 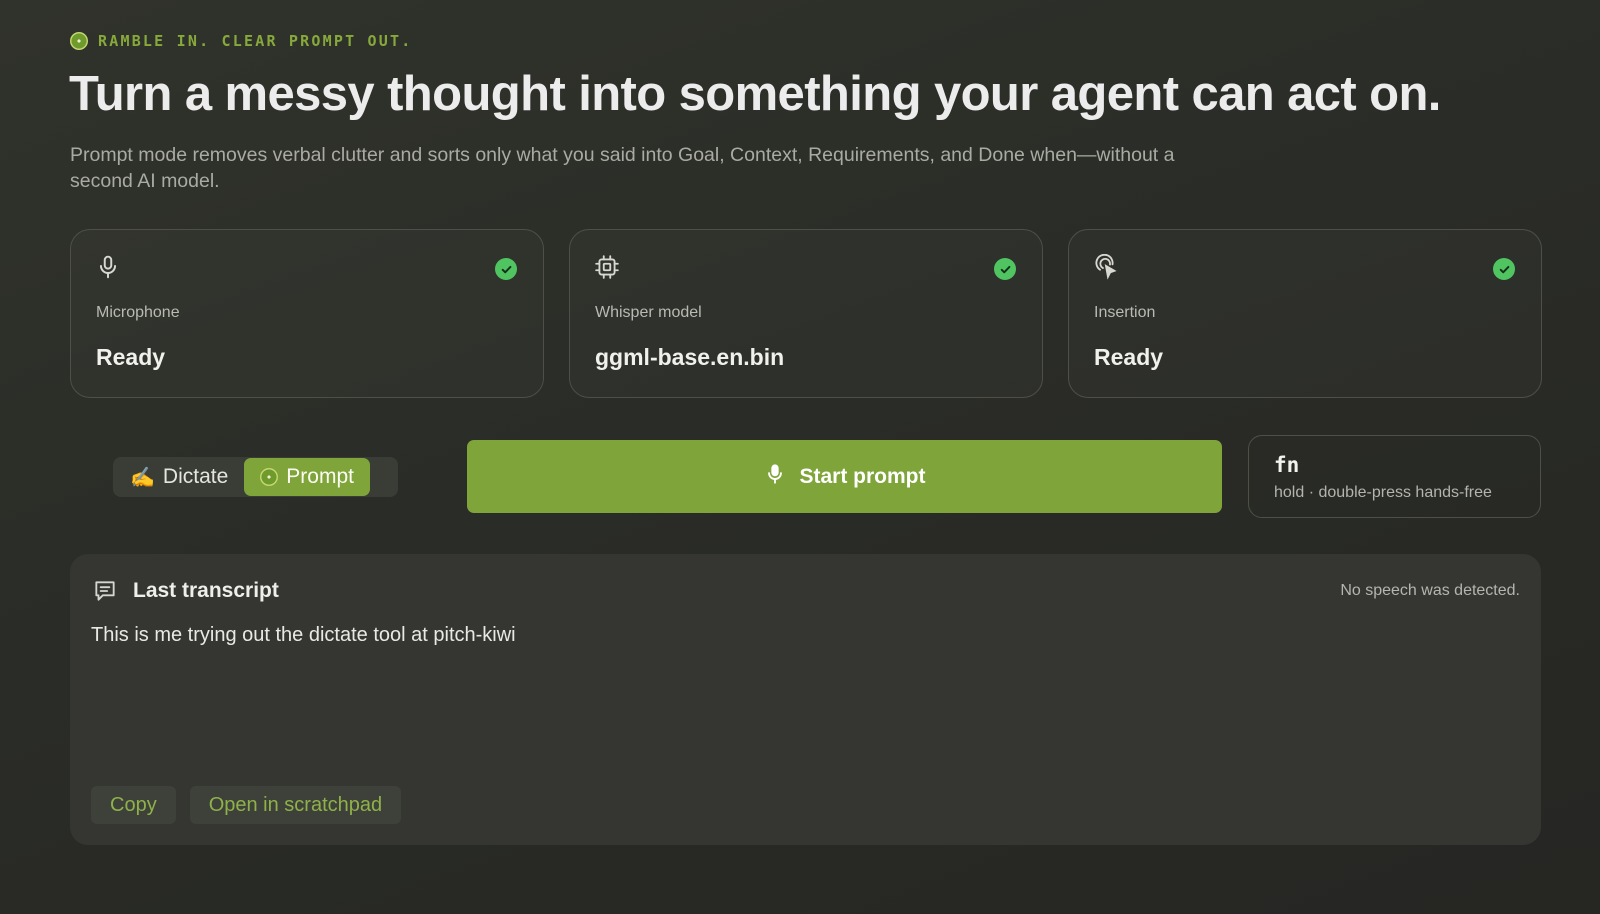 I want to click on start-prompt-button: Start prompt, so click(x=844, y=476).